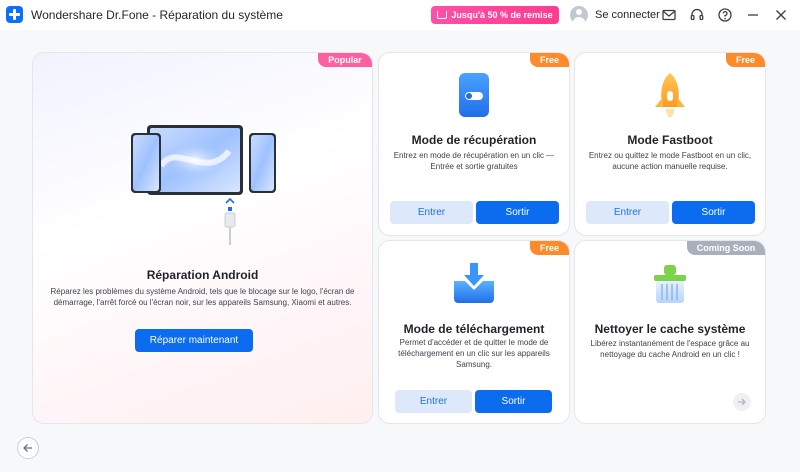 The image size is (800, 472). What do you see at coordinates (713, 212) in the screenshot?
I see `fastboot-exit-button: Sortir` at bounding box center [713, 212].